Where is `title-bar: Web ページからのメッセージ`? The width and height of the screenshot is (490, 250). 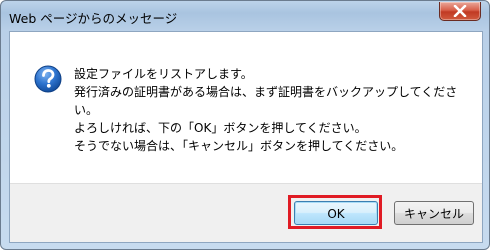
title-bar: Web ページからのメッセージ is located at coordinates (245, 16).